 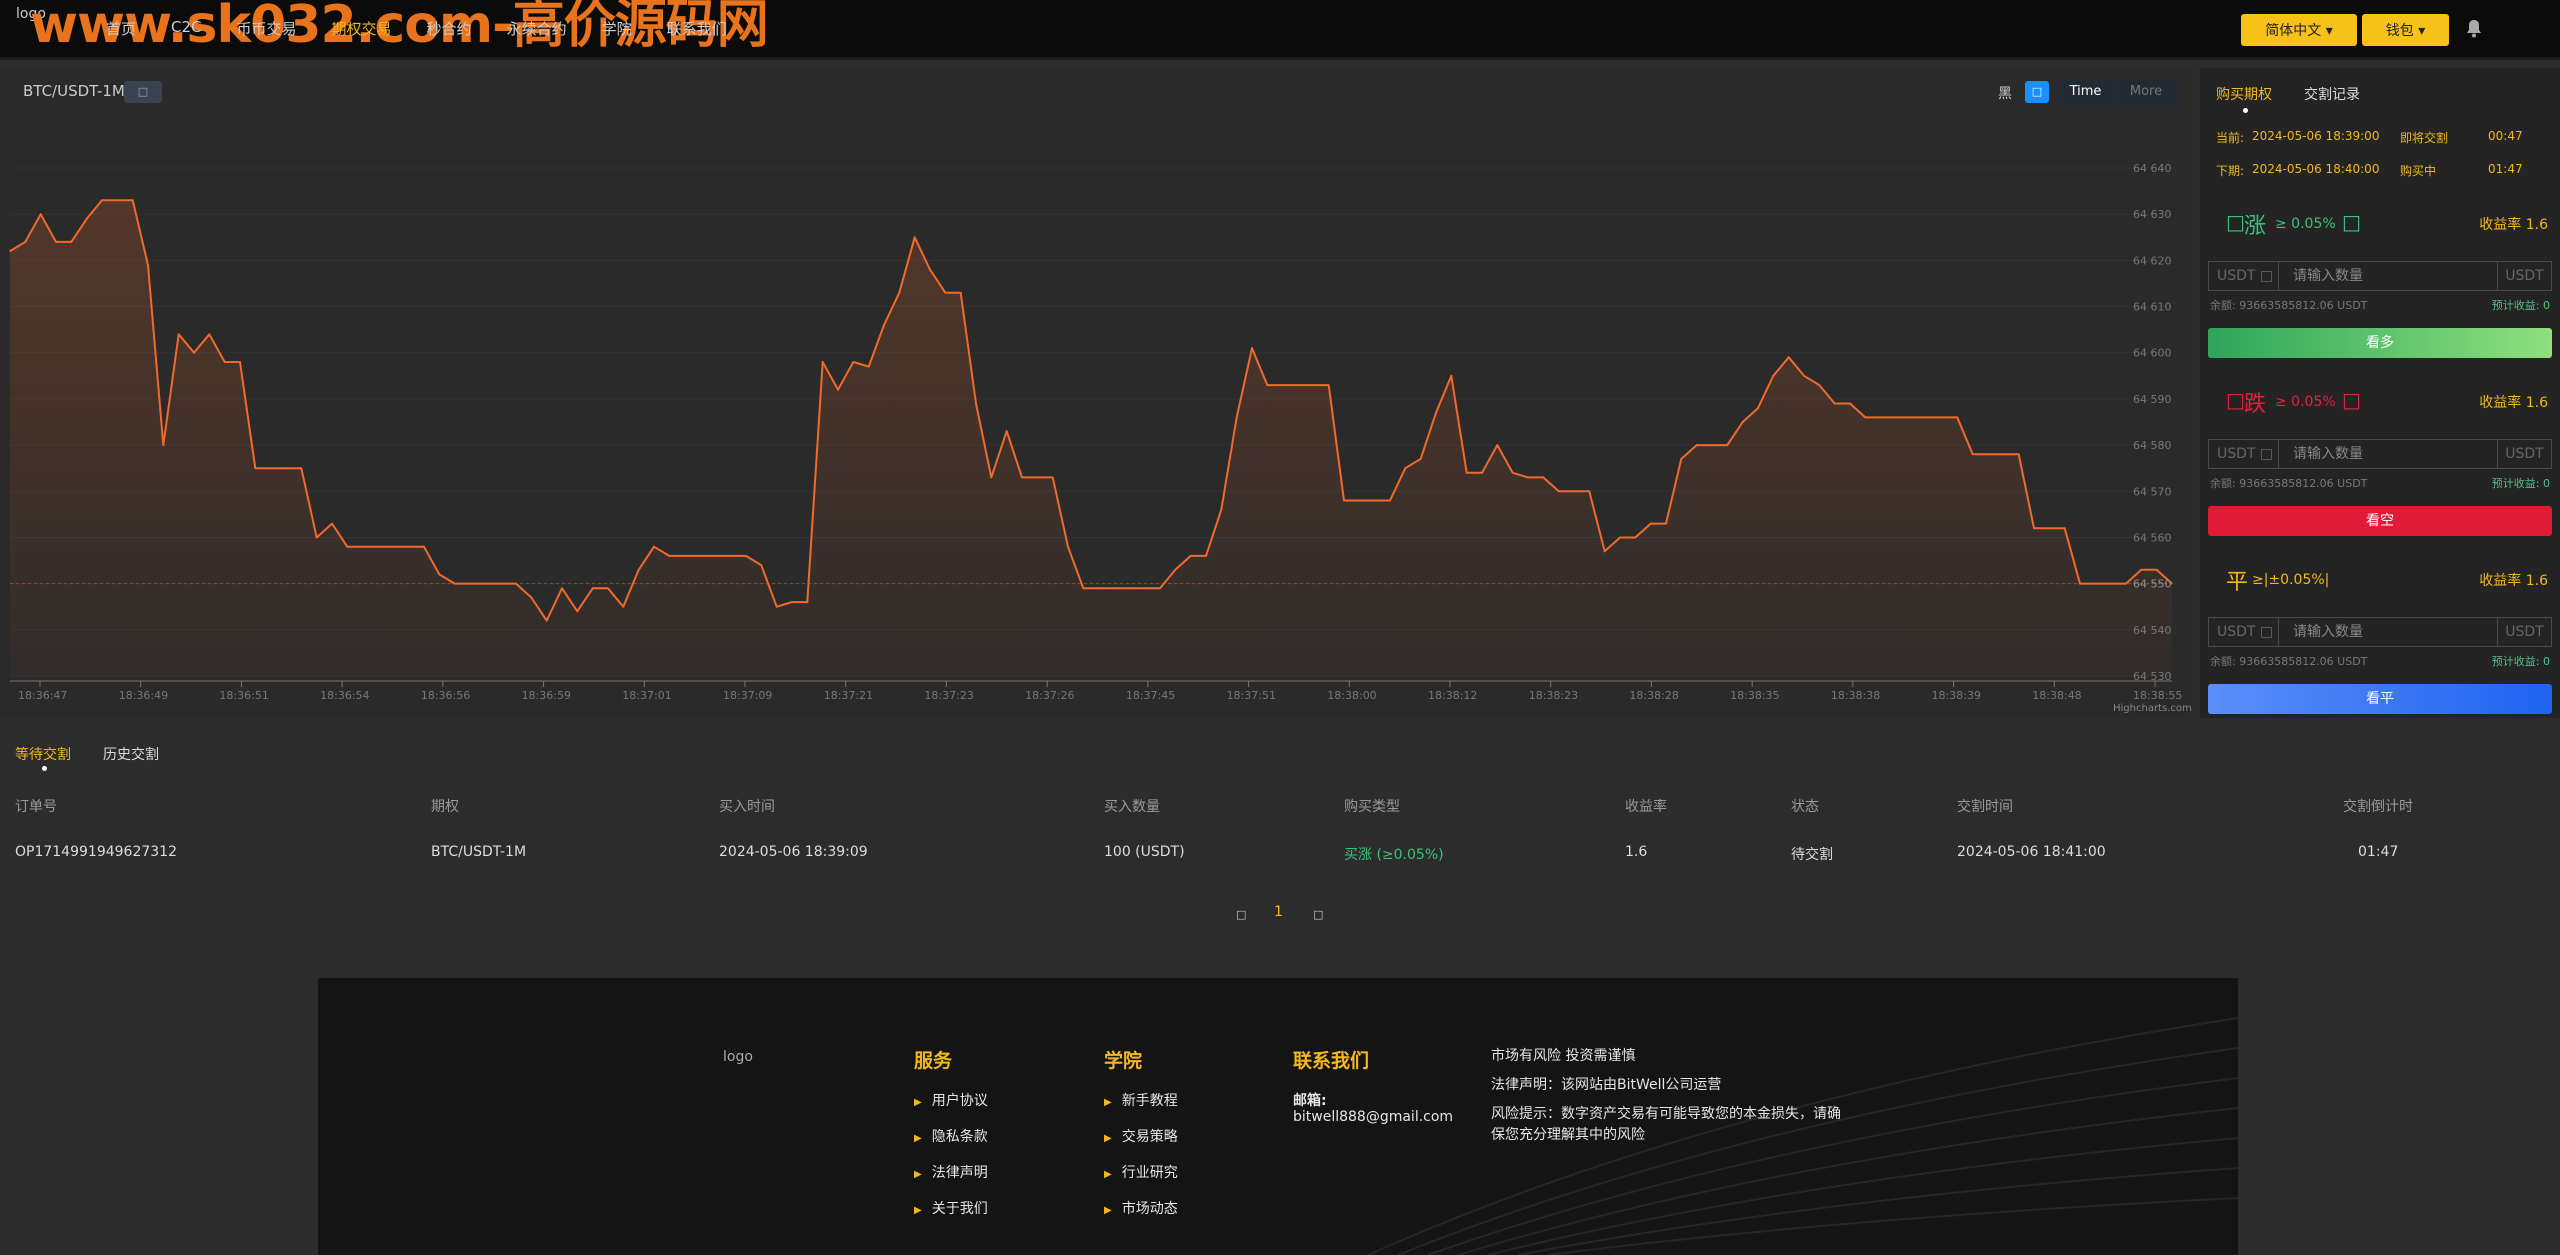 I want to click on flat-title: 平, so click(x=2237, y=582).